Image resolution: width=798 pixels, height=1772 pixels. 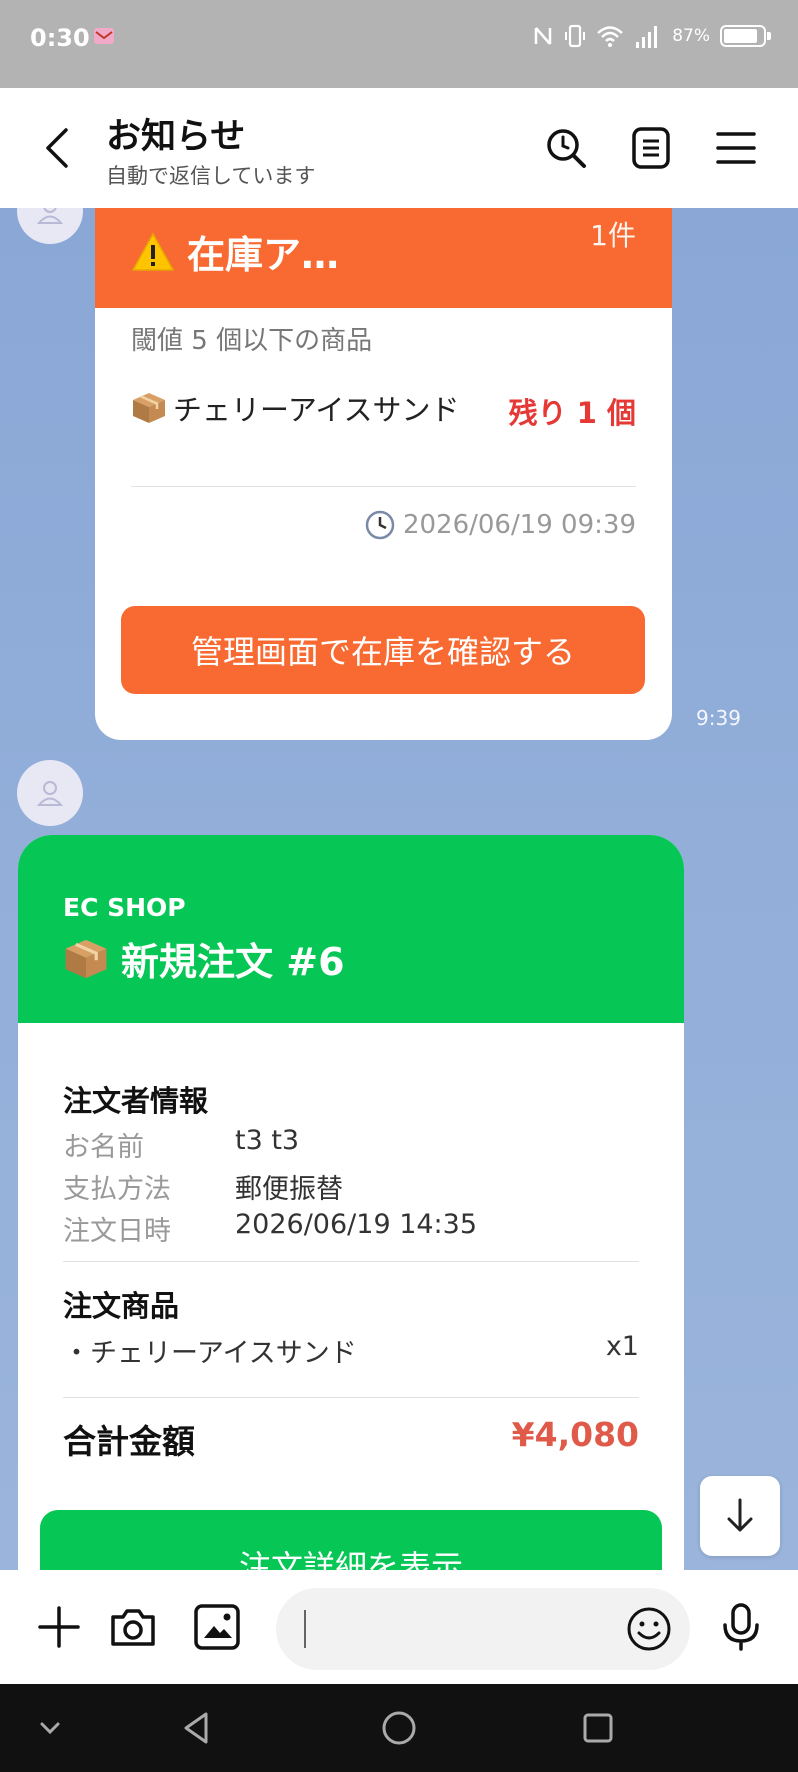 What do you see at coordinates (233, 962) in the screenshot?
I see `order-title: 新規注文 #6` at bounding box center [233, 962].